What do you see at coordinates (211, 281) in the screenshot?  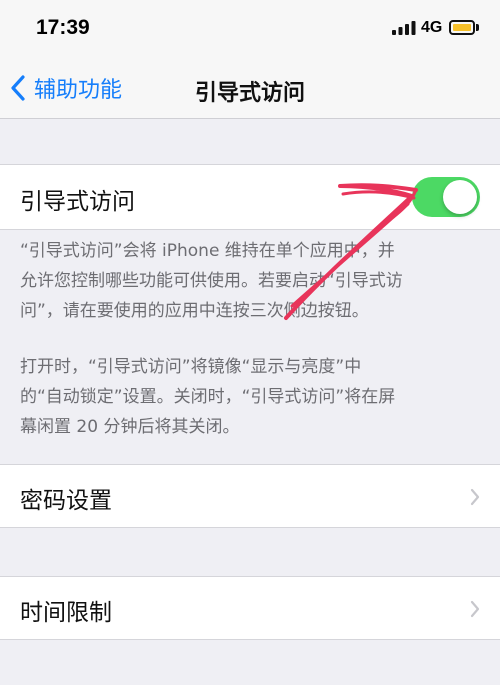 I see `description-line: 允许您控制哪些功能可供使用。若要启动“引导式访` at bounding box center [211, 281].